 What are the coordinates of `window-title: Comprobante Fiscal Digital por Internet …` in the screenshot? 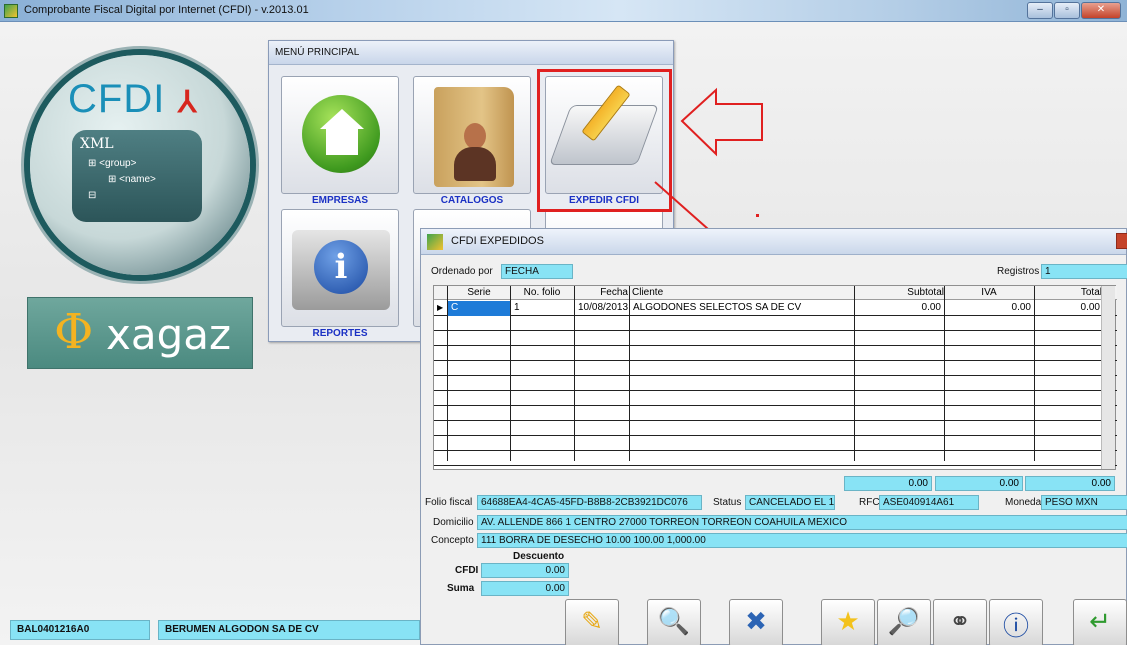 It's located at (166, 10).